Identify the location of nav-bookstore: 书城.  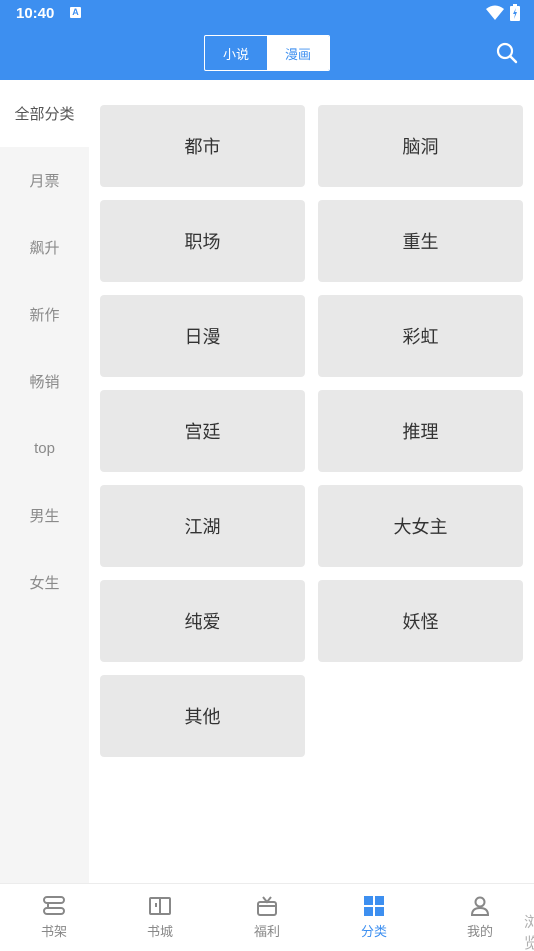
(160, 917).